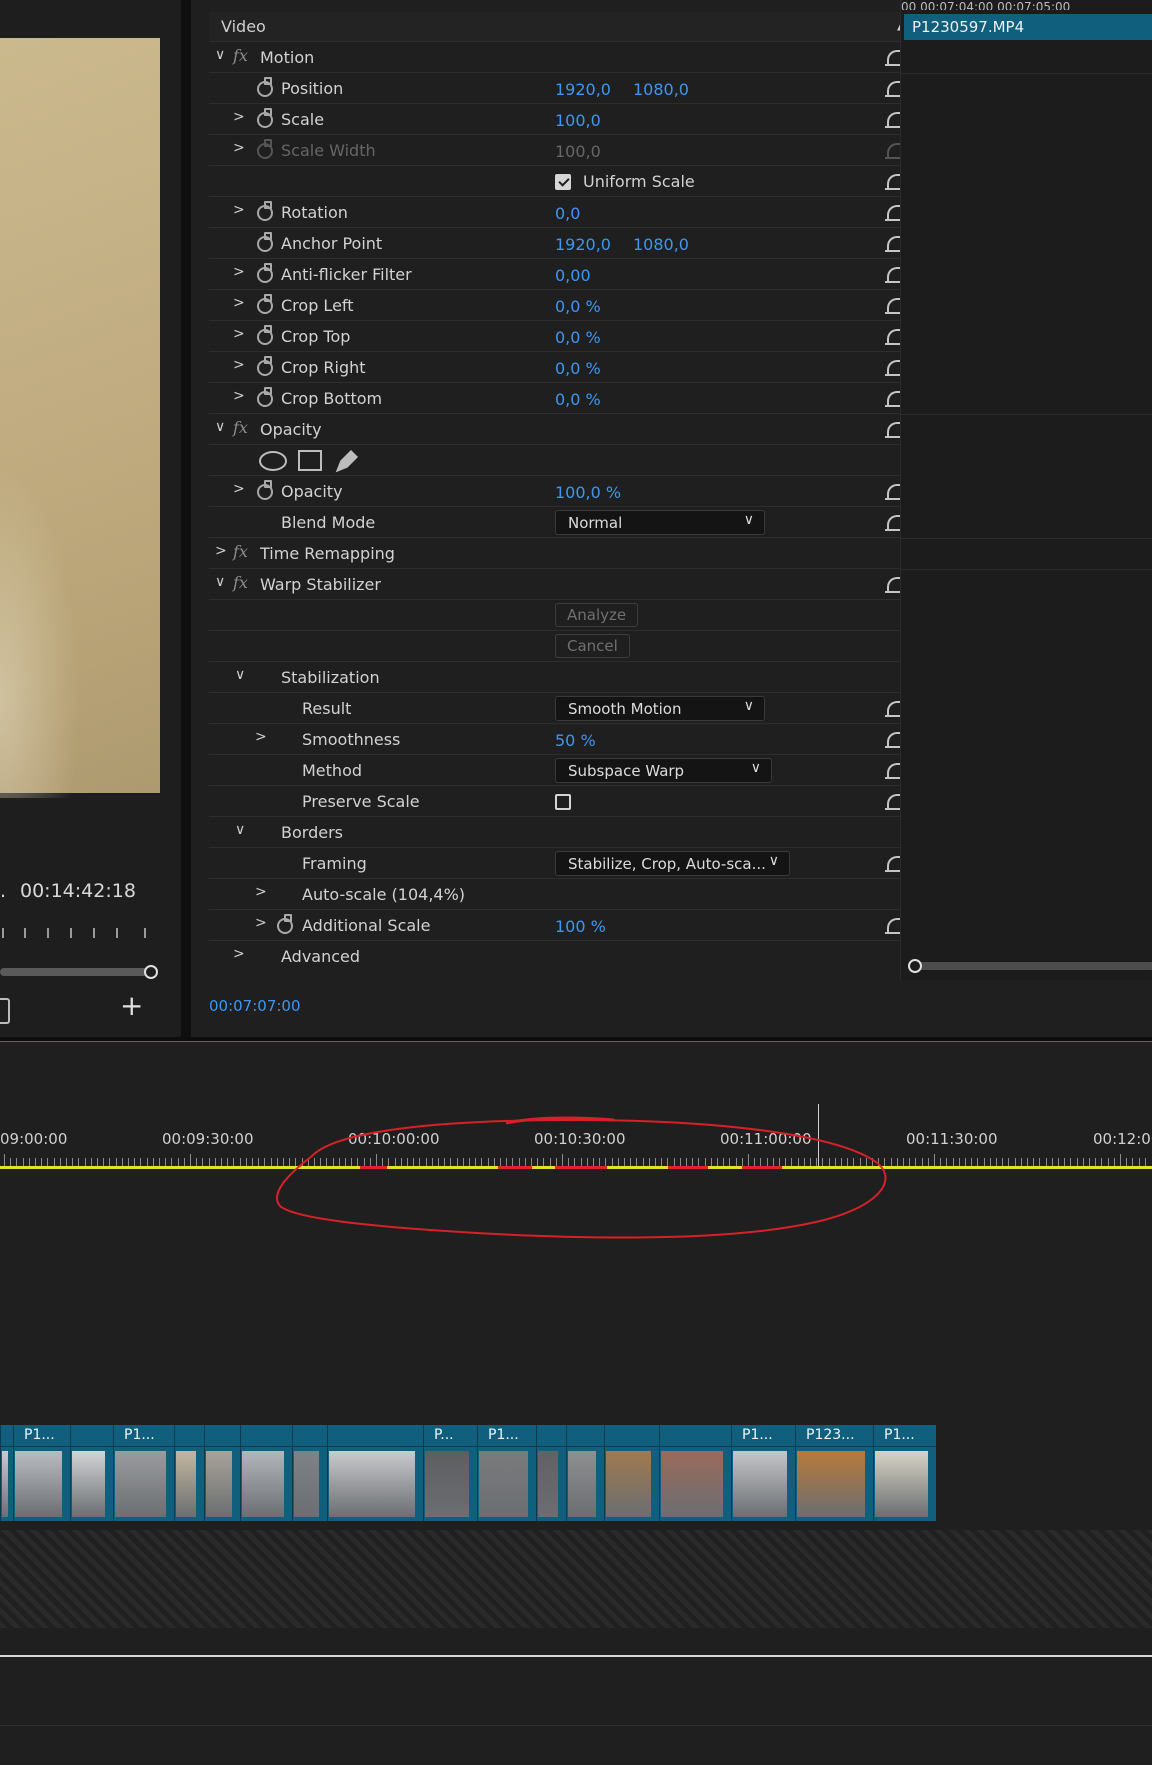 The width and height of the screenshot is (1152, 1765). Describe the element at coordinates (563, 584) in the screenshot. I see `effect-warp-stabilizer: ∨ fx Warp Stabilizer` at that location.